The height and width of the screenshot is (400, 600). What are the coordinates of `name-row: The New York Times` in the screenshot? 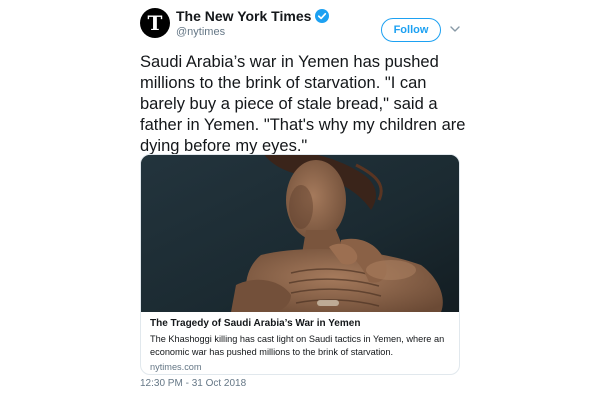 It's located at (253, 16).